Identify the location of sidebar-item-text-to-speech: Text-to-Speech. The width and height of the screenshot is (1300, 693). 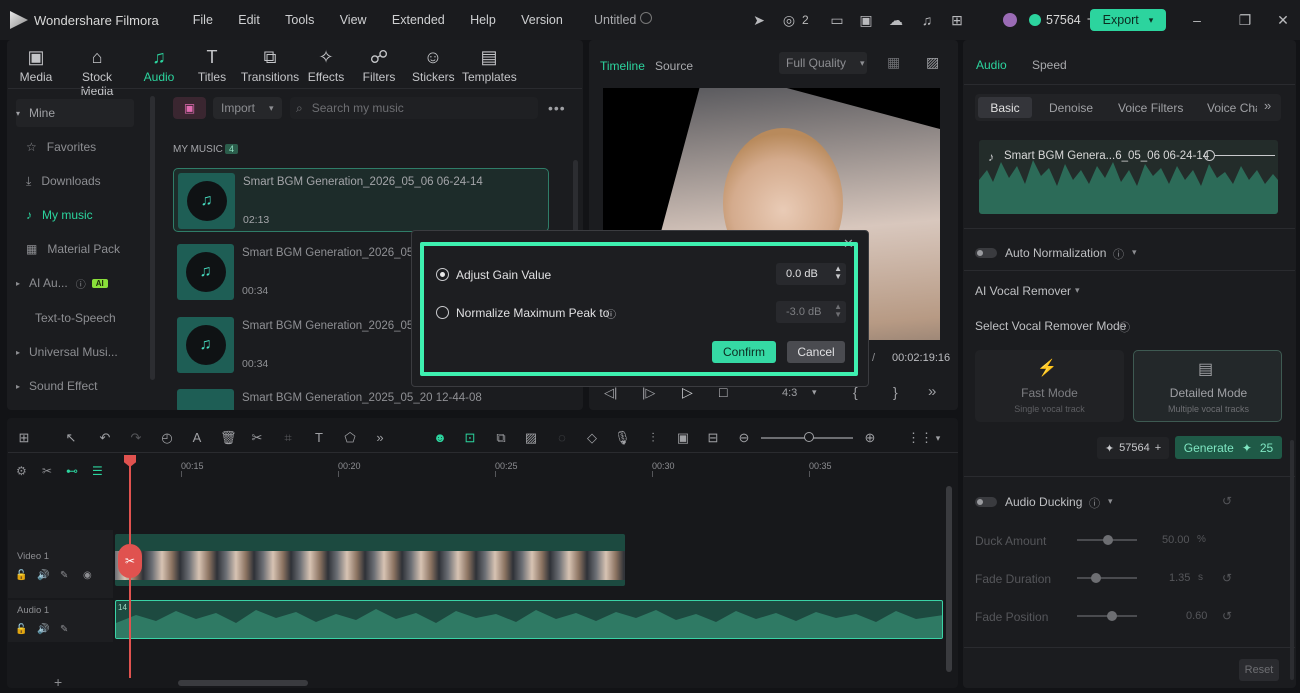
(75, 318).